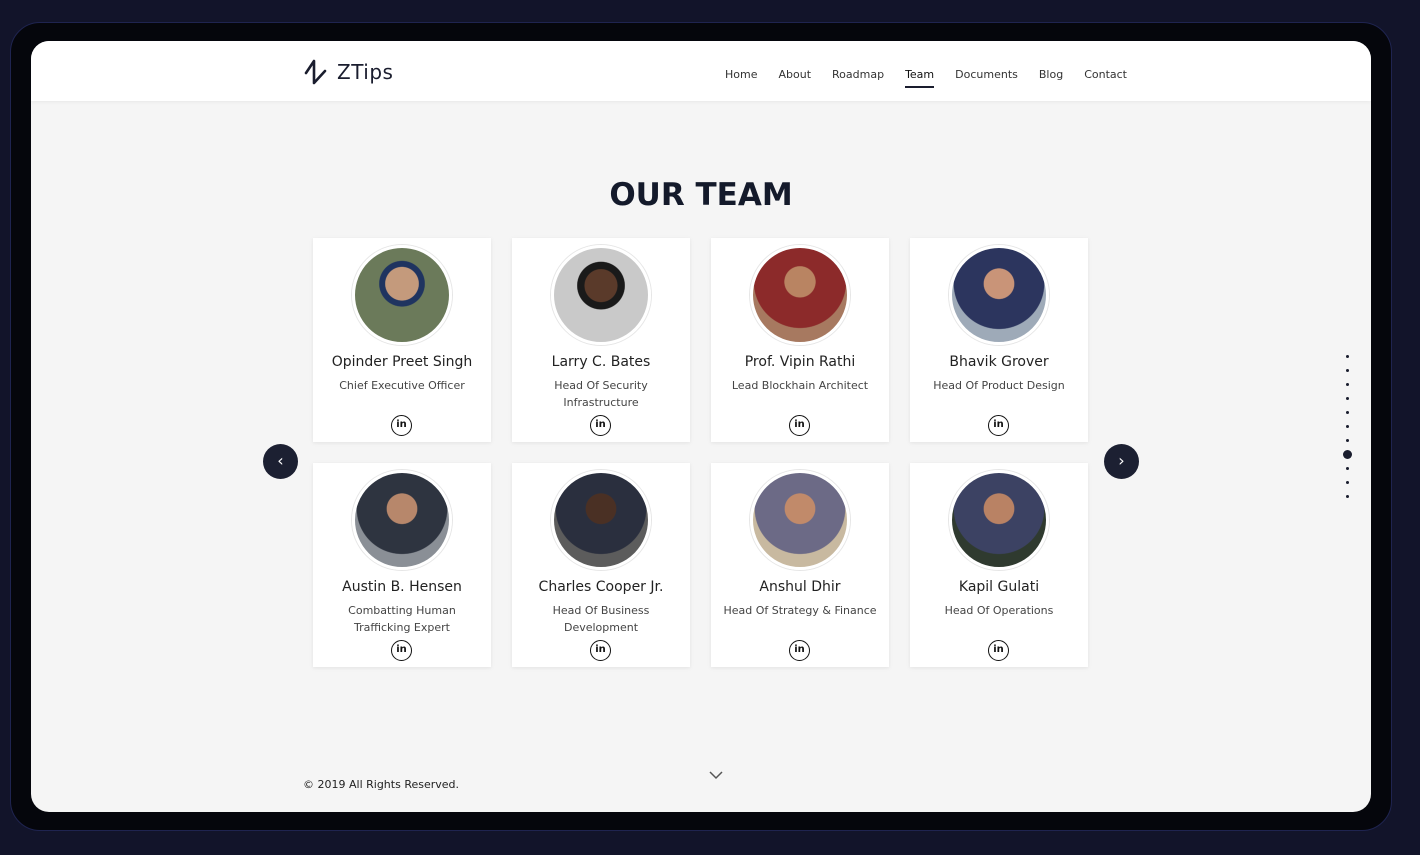 The image size is (1420, 855). What do you see at coordinates (1121, 461) in the screenshot?
I see `carousel-next-button: ›` at bounding box center [1121, 461].